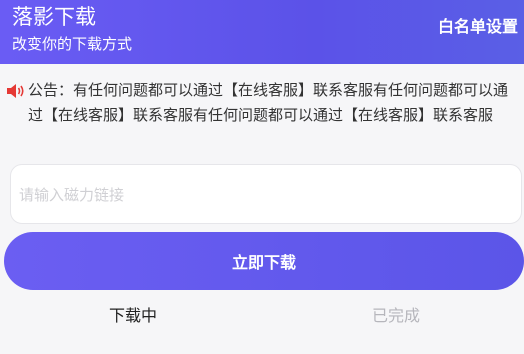 Image resolution: width=524 pixels, height=354 pixels. What do you see at coordinates (133, 316) in the screenshot?
I see `tab-downloading: 下载中` at bounding box center [133, 316].